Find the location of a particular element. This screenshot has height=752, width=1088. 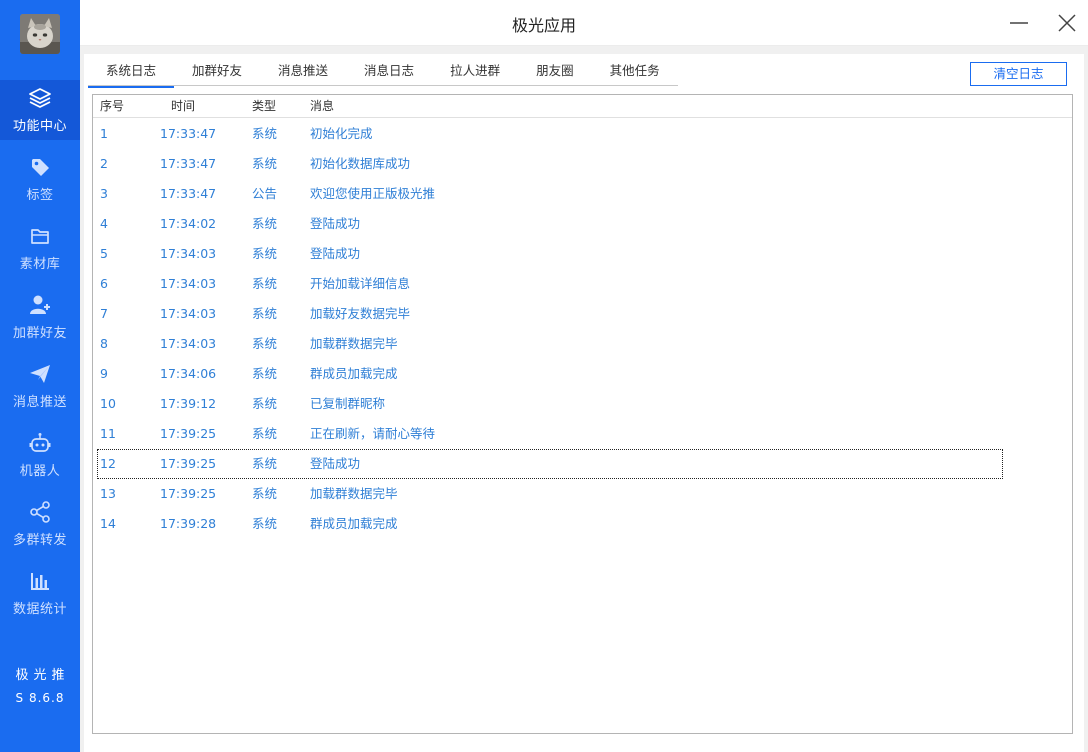

sidebar-item-label: 功能中心 is located at coordinates (39, 126).